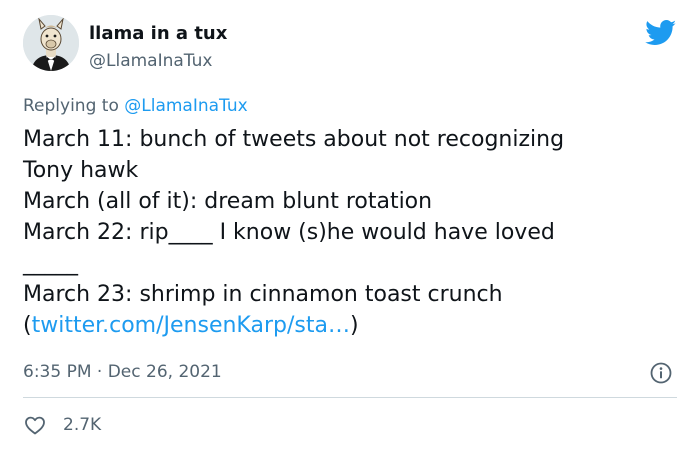 The width and height of the screenshot is (700, 451). What do you see at coordinates (150, 61) in the screenshot?
I see `user-handle: @LlamaInaTux` at bounding box center [150, 61].